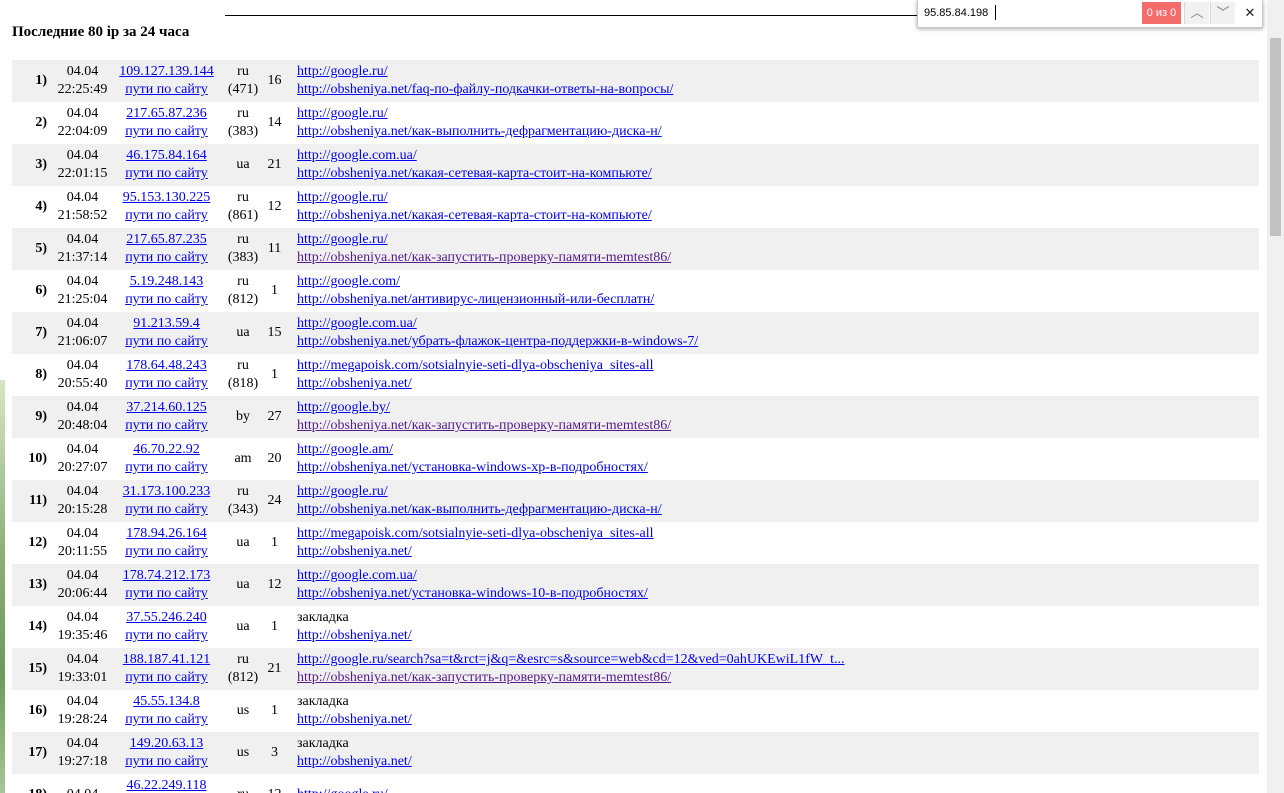 The image size is (1284, 793). What do you see at coordinates (166, 408) in the screenshot?
I see `ip-address-link: 37.214.60.125` at bounding box center [166, 408].